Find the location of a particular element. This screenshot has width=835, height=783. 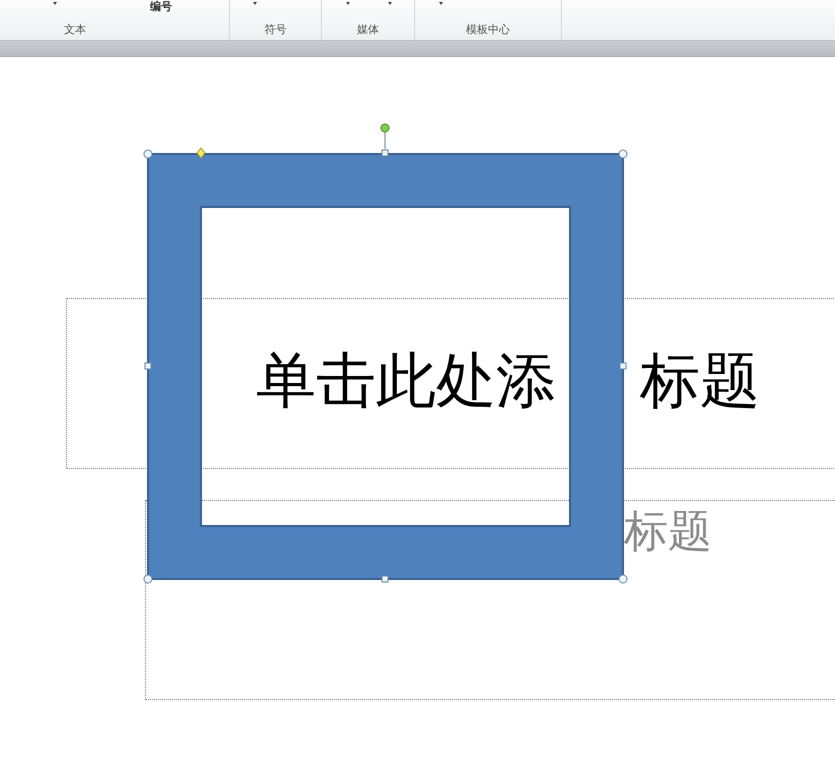

group-label: 文本 is located at coordinates (75, 30).